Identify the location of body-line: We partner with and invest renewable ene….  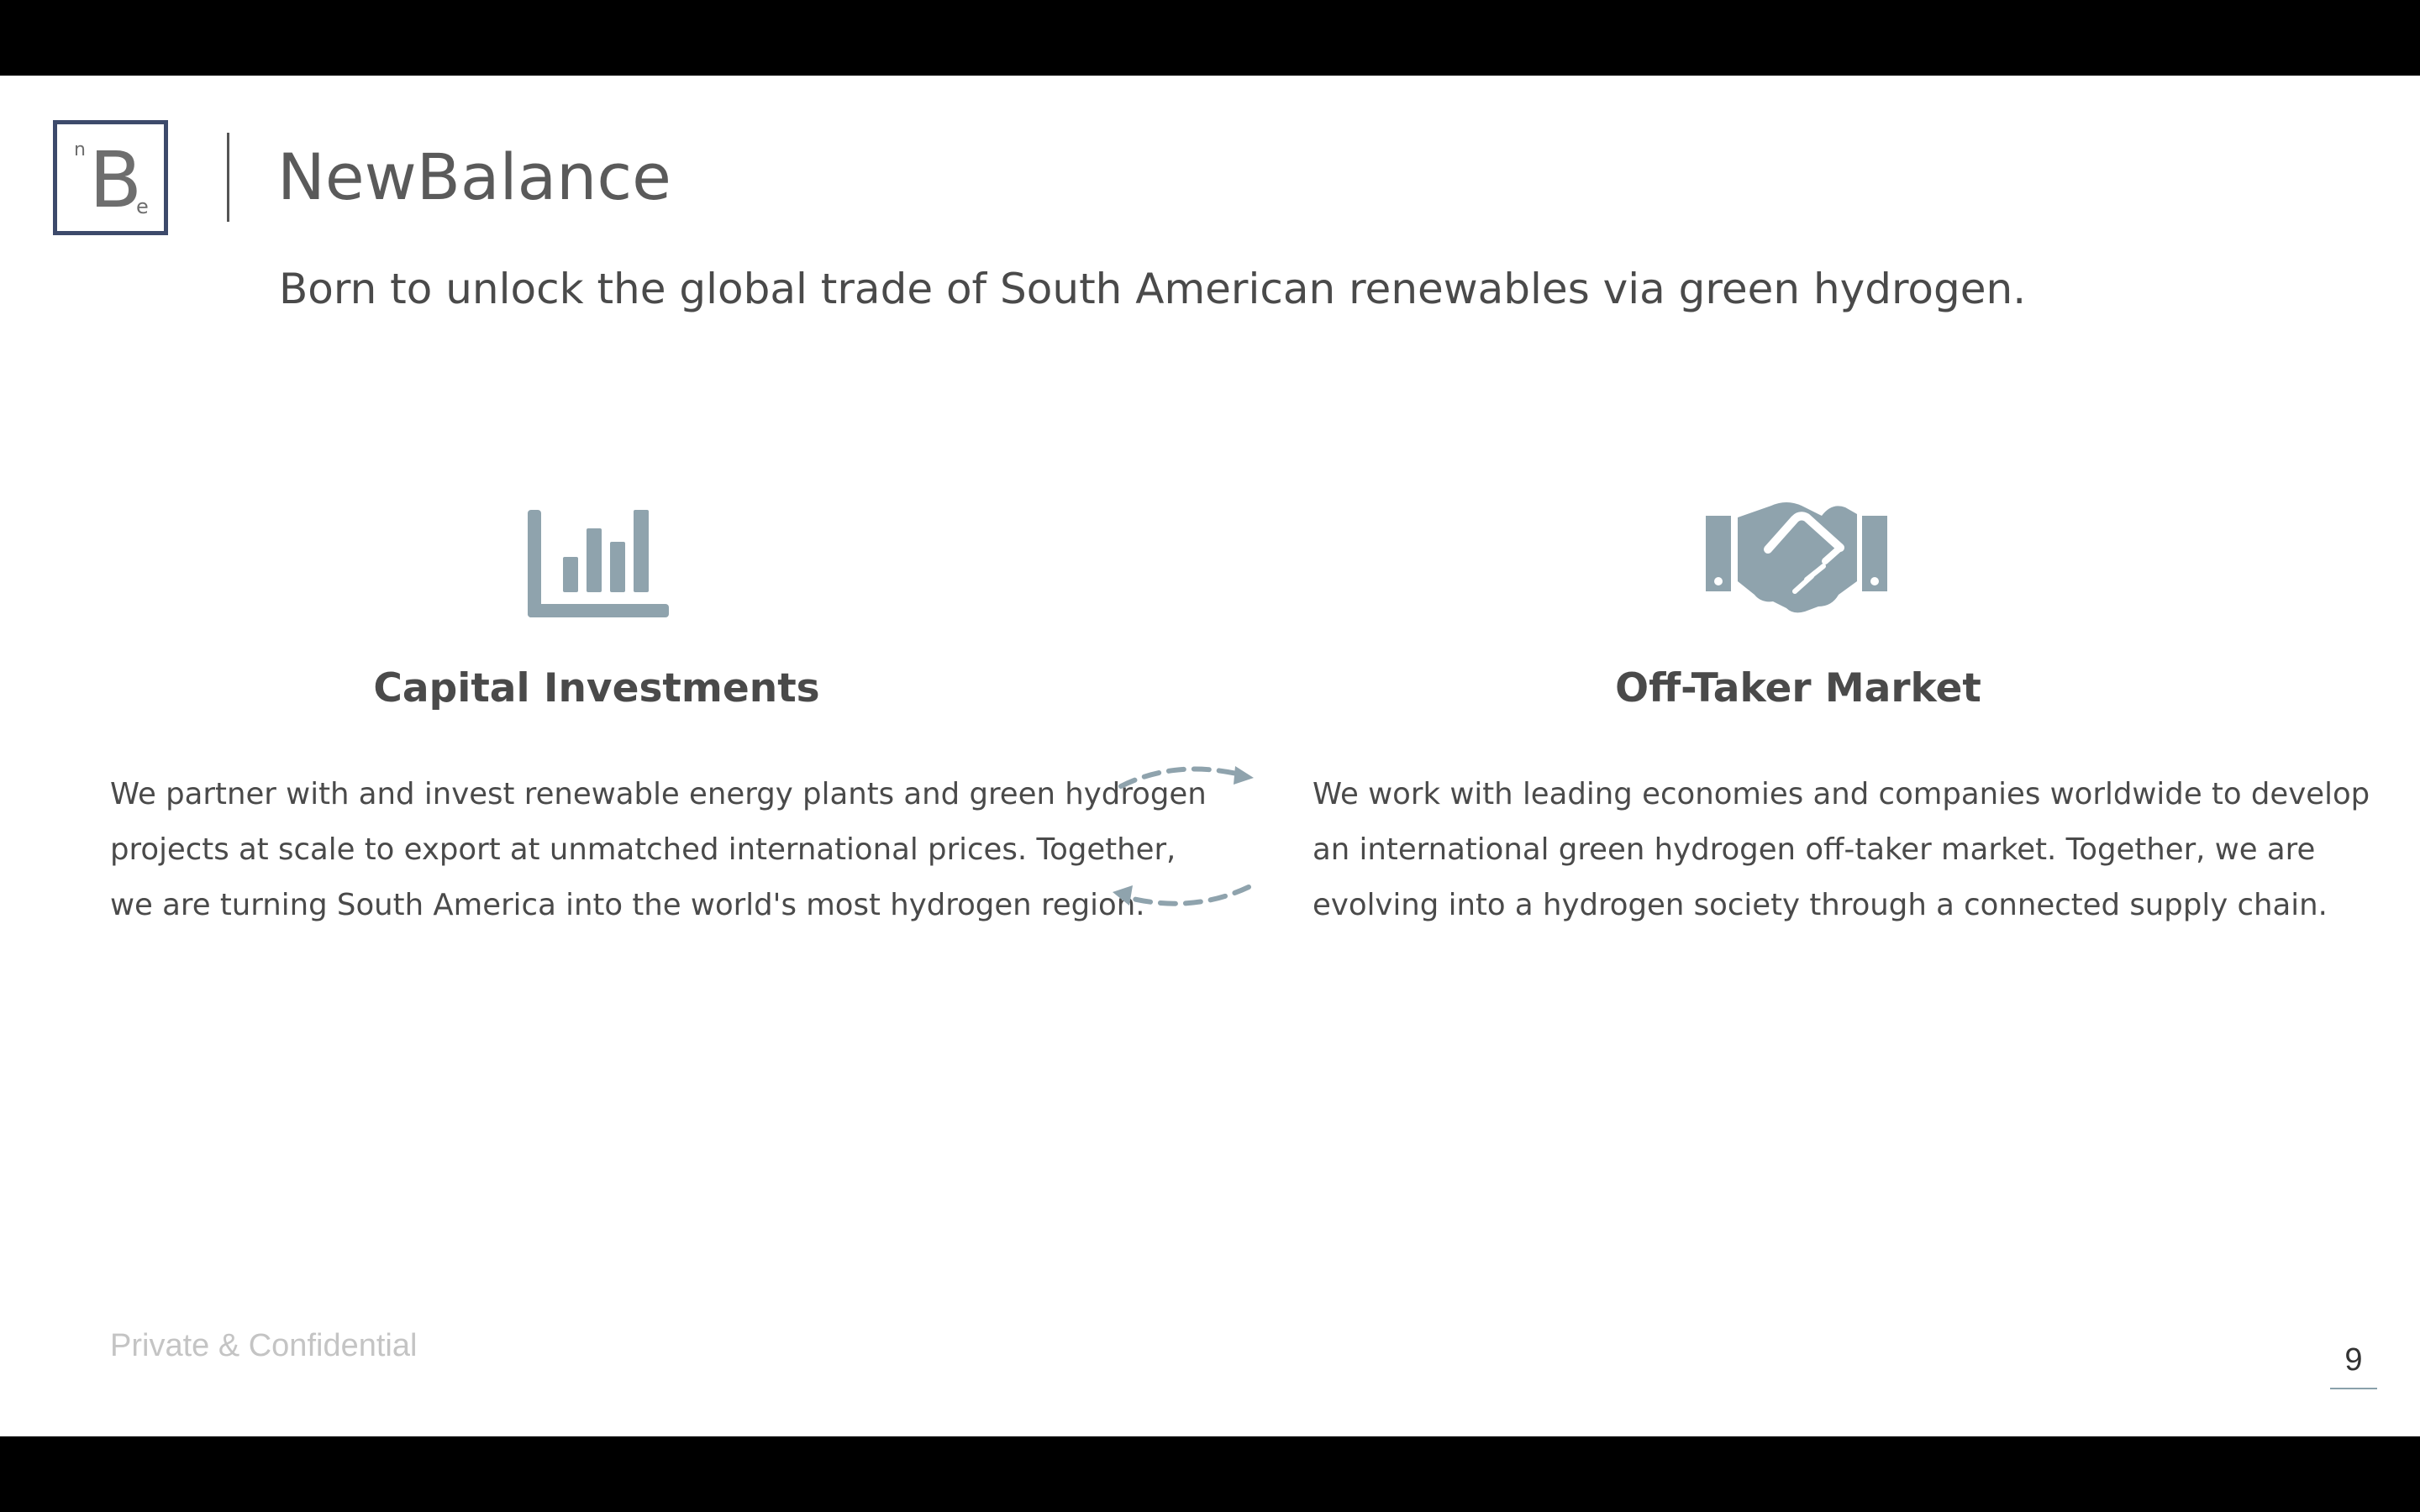
(658, 794).